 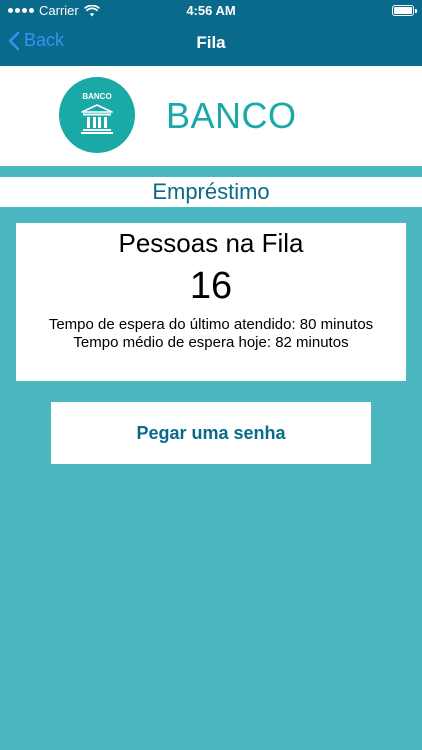 I want to click on status-bar: Carrier 4:56 AM, so click(x=211, y=11).